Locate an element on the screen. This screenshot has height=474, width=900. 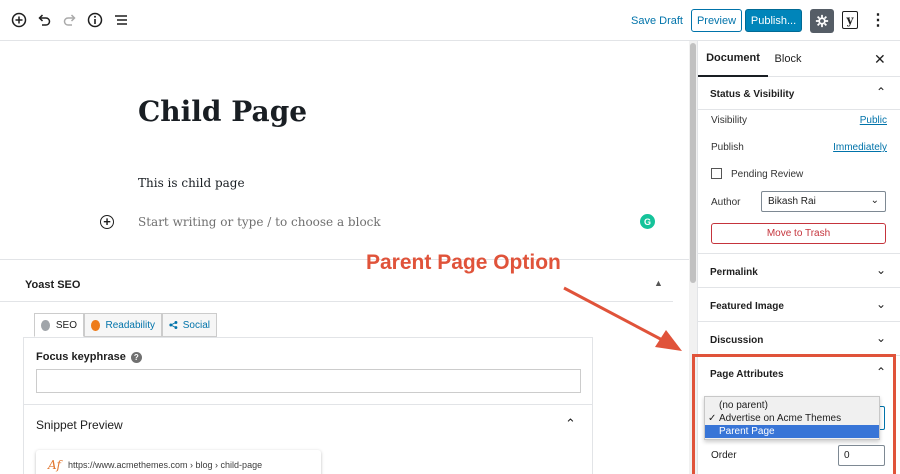
redo-icon is located at coordinates (70, 20).